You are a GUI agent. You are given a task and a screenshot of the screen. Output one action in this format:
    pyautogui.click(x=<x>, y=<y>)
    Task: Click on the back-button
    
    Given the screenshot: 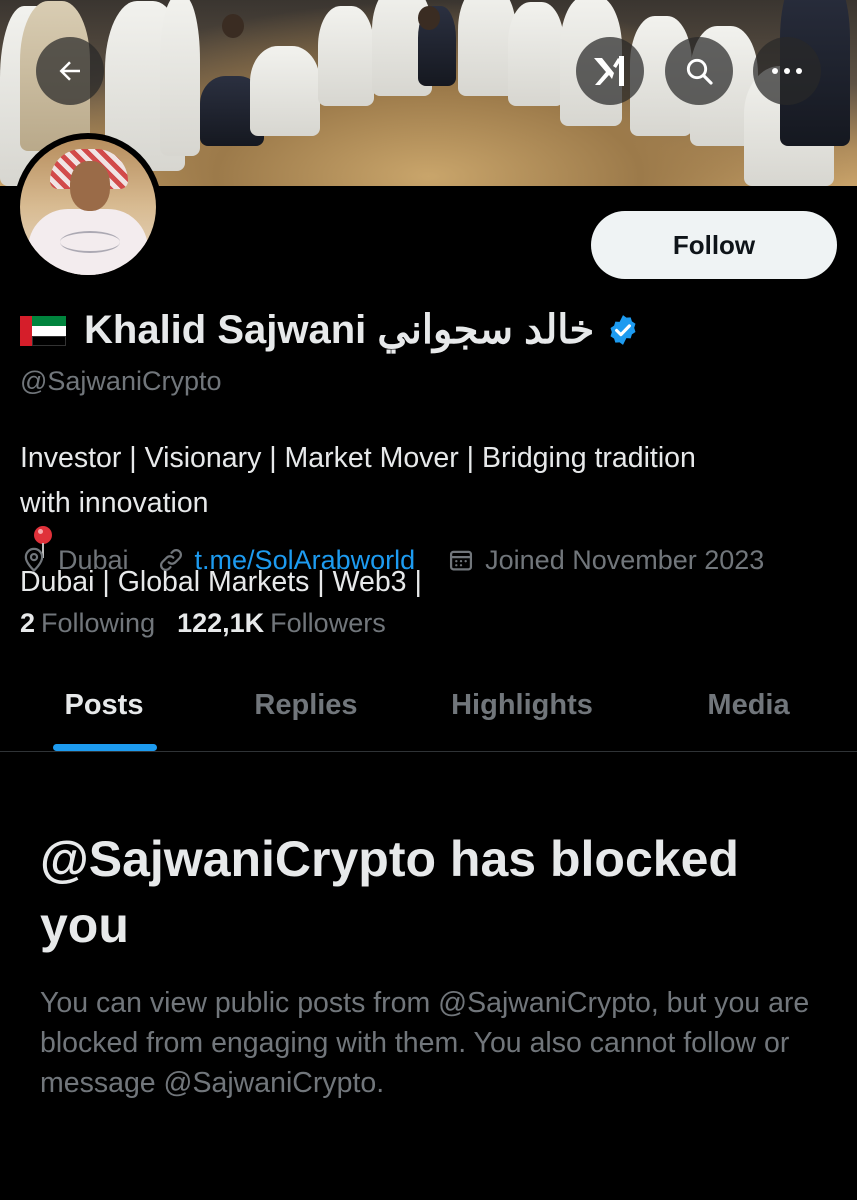 What is the action you would take?
    pyautogui.click(x=70, y=71)
    